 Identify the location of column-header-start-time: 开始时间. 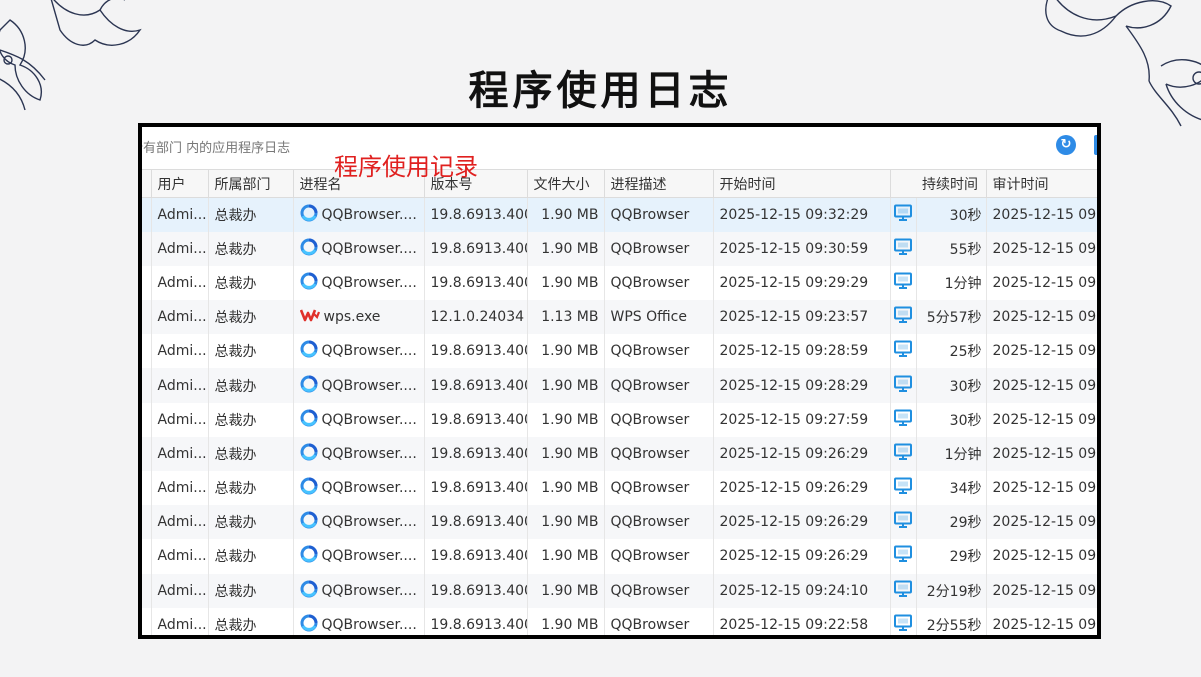
(802, 183).